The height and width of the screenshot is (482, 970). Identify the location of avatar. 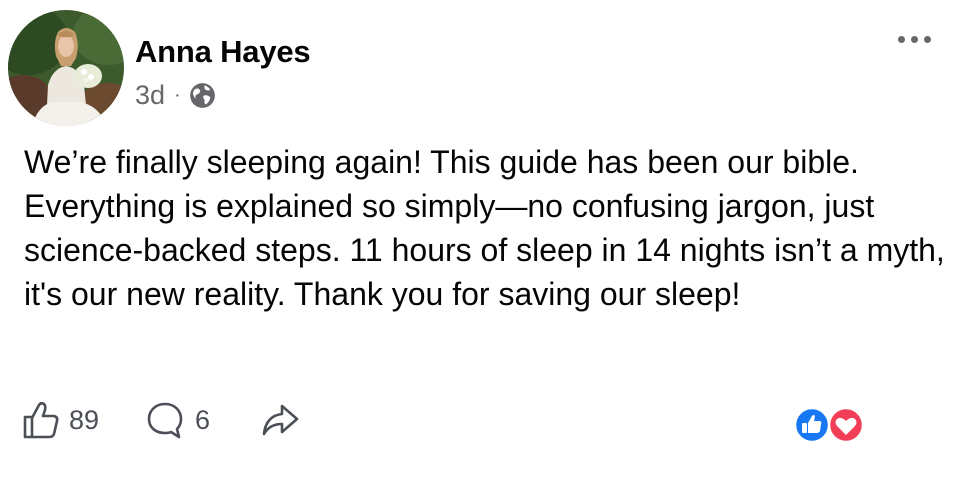
(66, 68).